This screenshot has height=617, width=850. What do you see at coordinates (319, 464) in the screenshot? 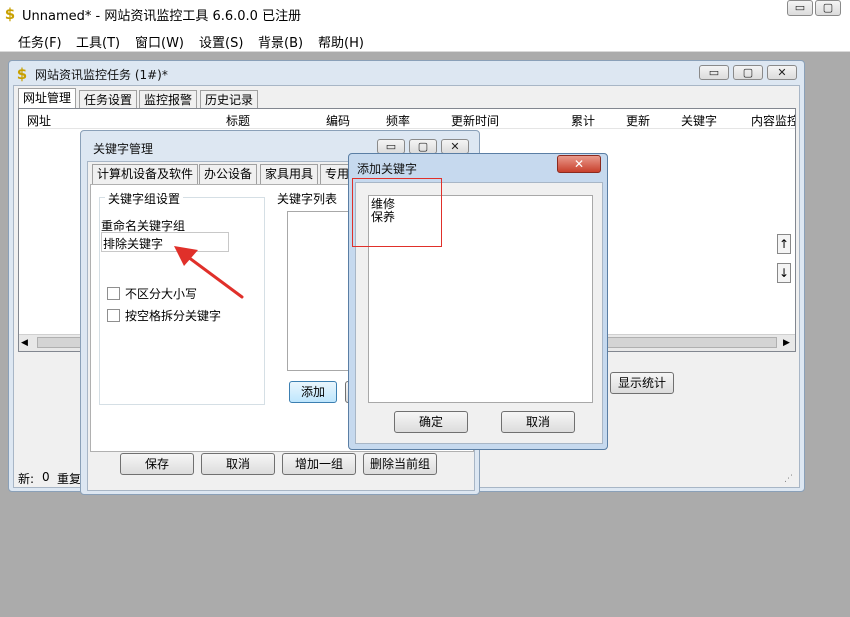
I see `add-group-button: 增加一组` at bounding box center [319, 464].